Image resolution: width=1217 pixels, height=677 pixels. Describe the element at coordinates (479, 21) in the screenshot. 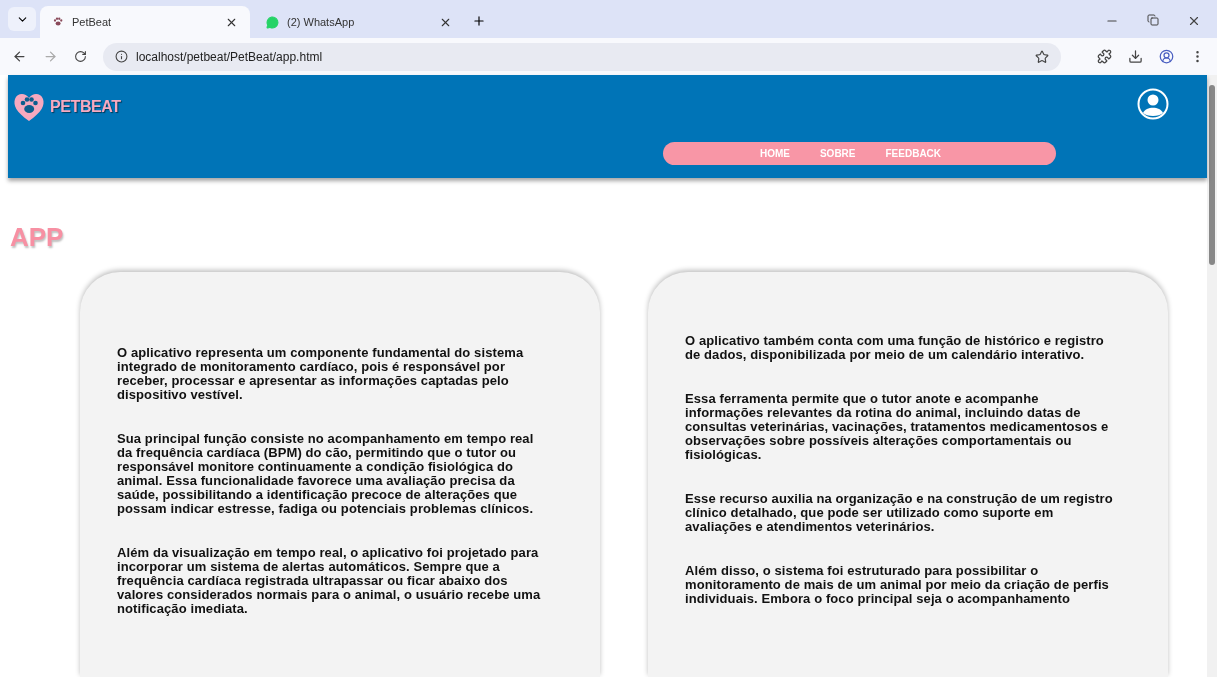

I see `new-tab-icon` at that location.